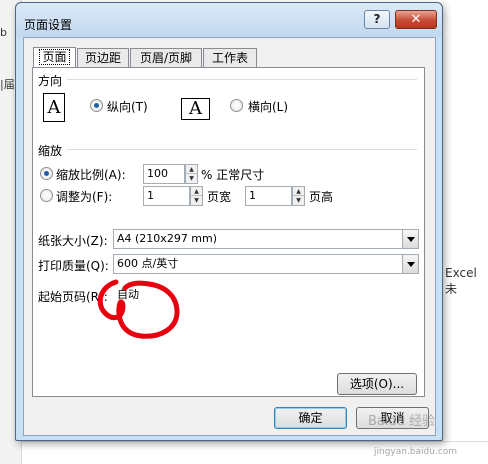 This screenshot has width=488, height=464. What do you see at coordinates (54, 57) in the screenshot?
I see `tab-page: 页面` at bounding box center [54, 57].